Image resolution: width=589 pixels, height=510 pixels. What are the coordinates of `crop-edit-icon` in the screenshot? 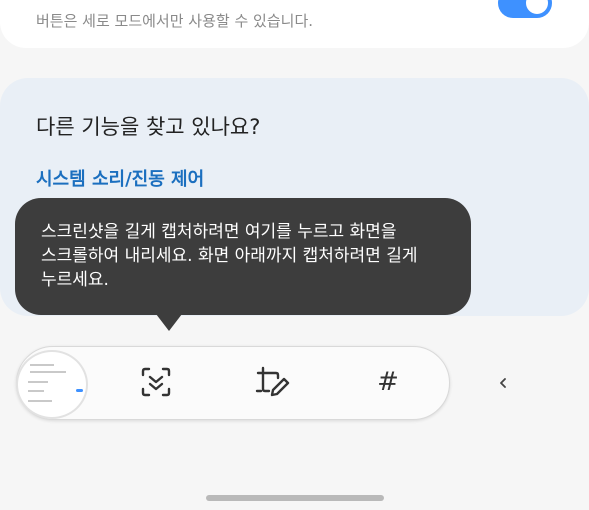 It's located at (272, 381).